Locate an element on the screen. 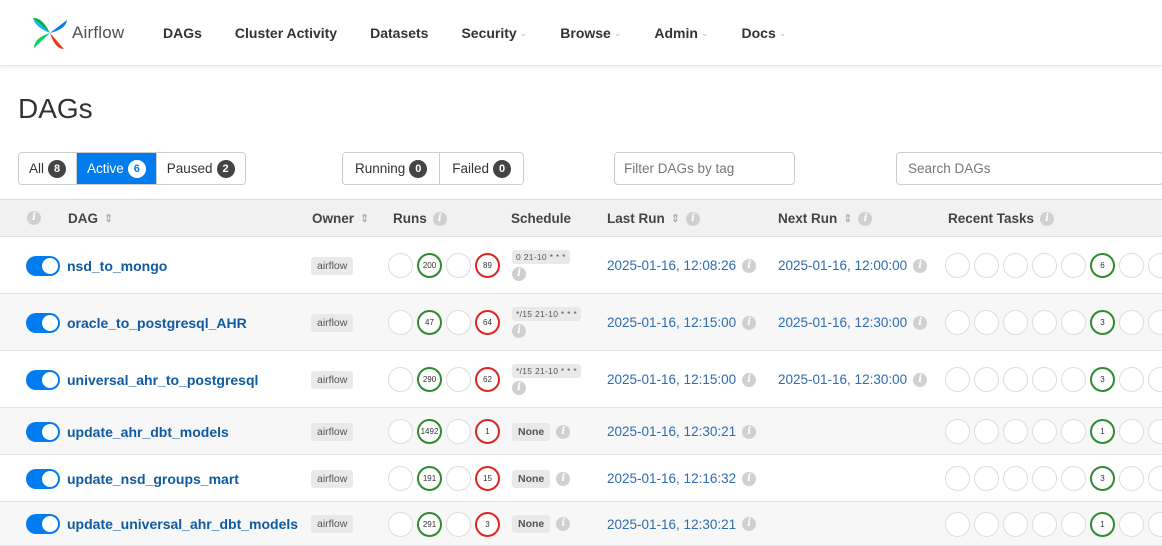  header-owner: Owner ⇕ is located at coordinates (340, 218).